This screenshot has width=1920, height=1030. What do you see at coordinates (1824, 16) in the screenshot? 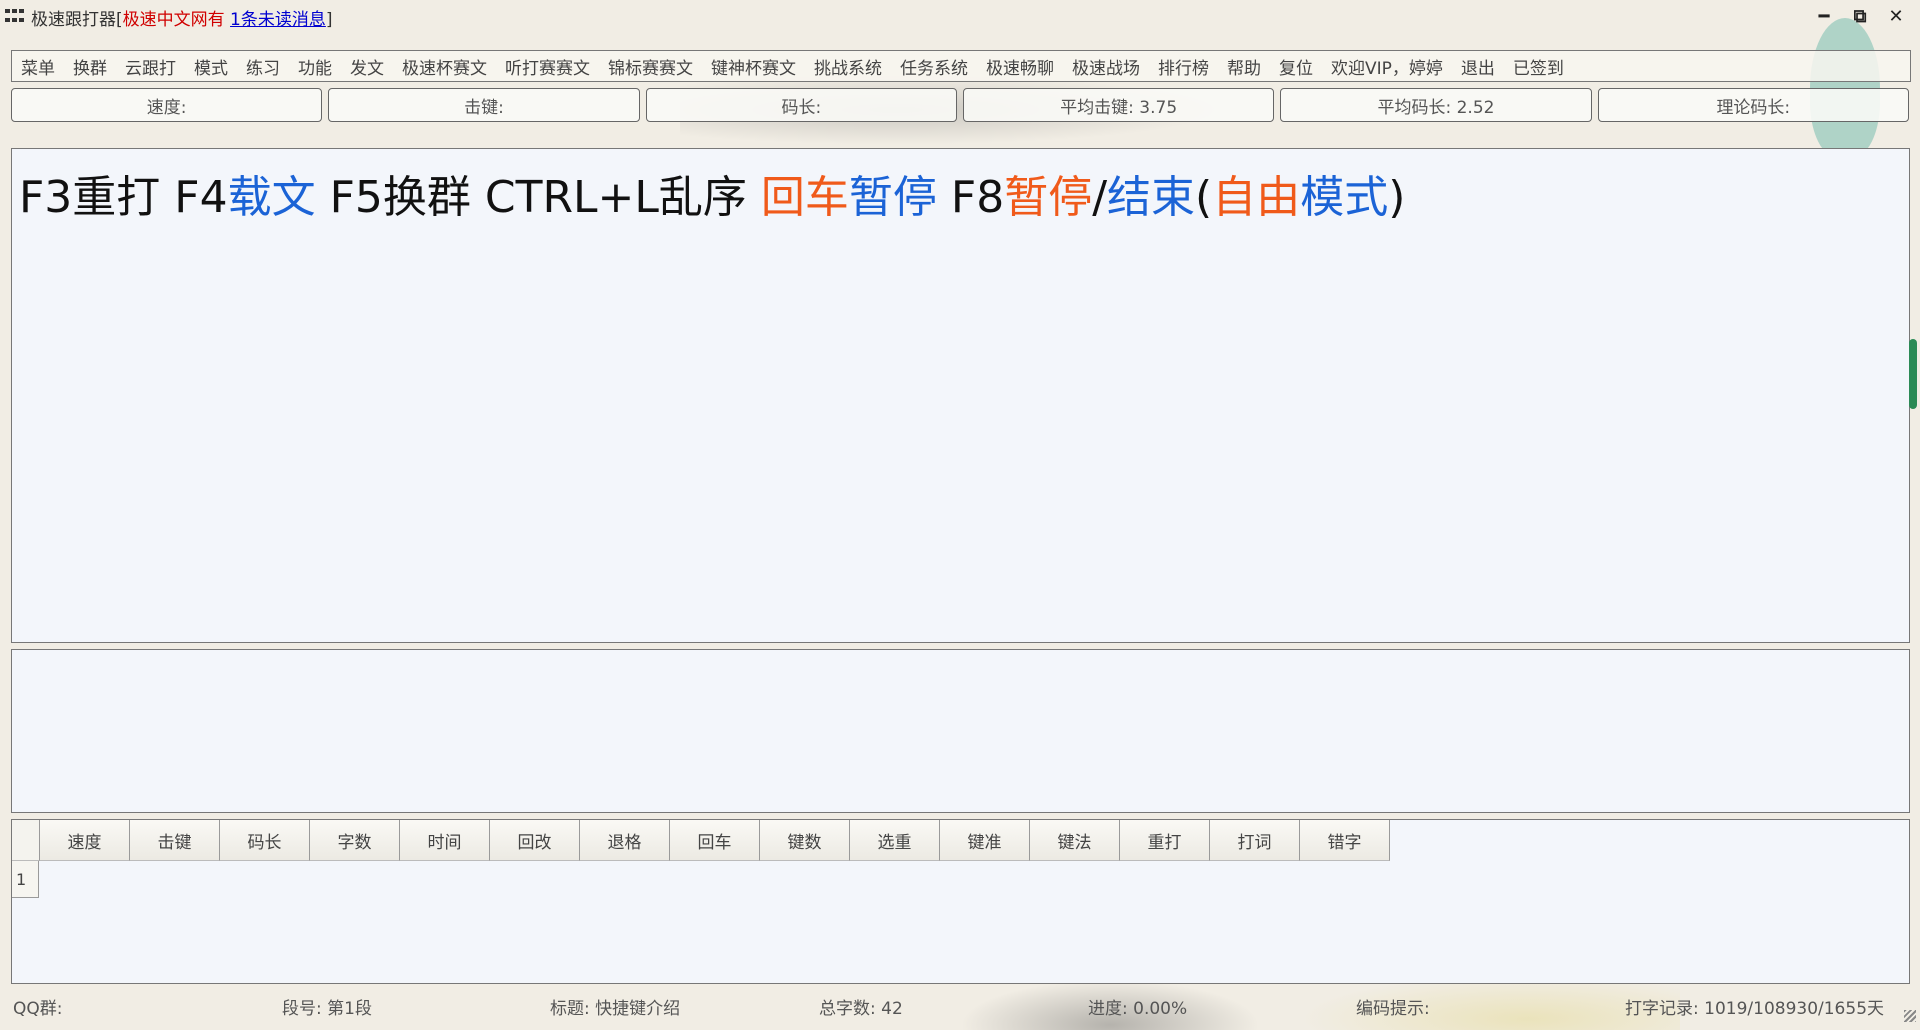
I see `minimize-icon: ━` at bounding box center [1824, 16].